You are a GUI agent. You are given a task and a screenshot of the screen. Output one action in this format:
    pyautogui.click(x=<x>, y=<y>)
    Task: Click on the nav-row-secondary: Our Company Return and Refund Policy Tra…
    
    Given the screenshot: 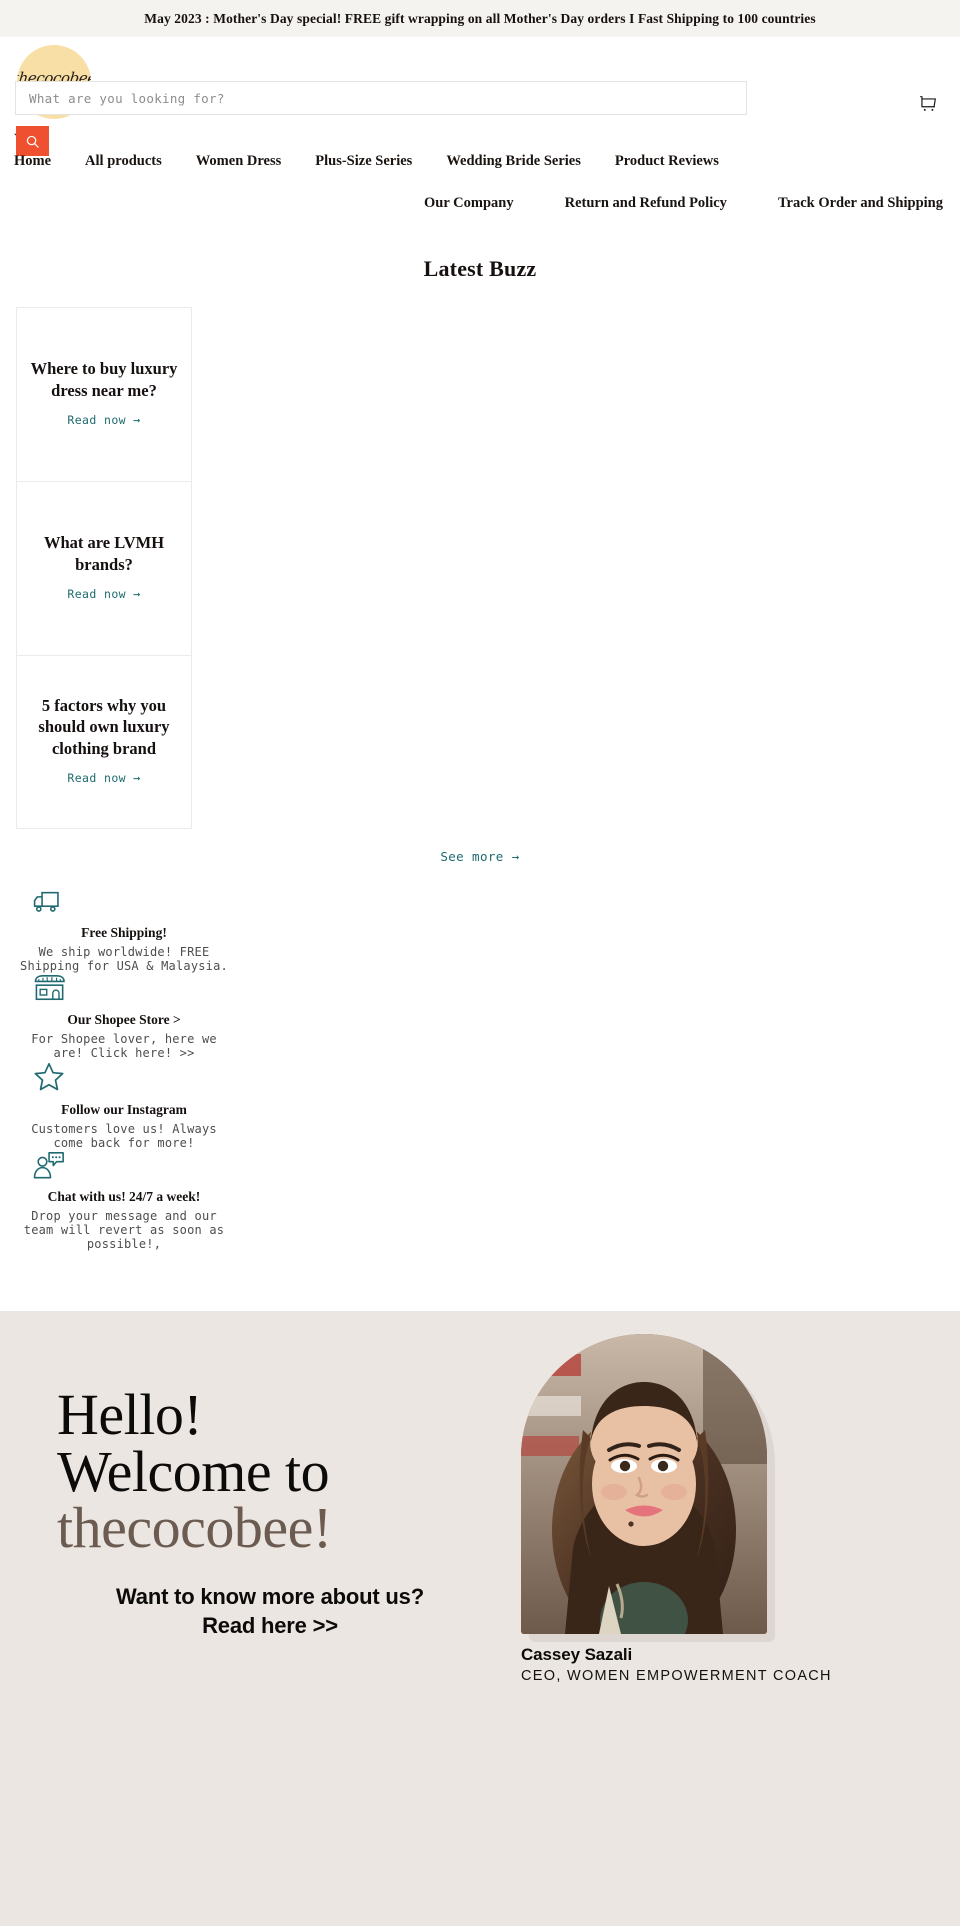 What is the action you would take?
    pyautogui.click(x=480, y=203)
    